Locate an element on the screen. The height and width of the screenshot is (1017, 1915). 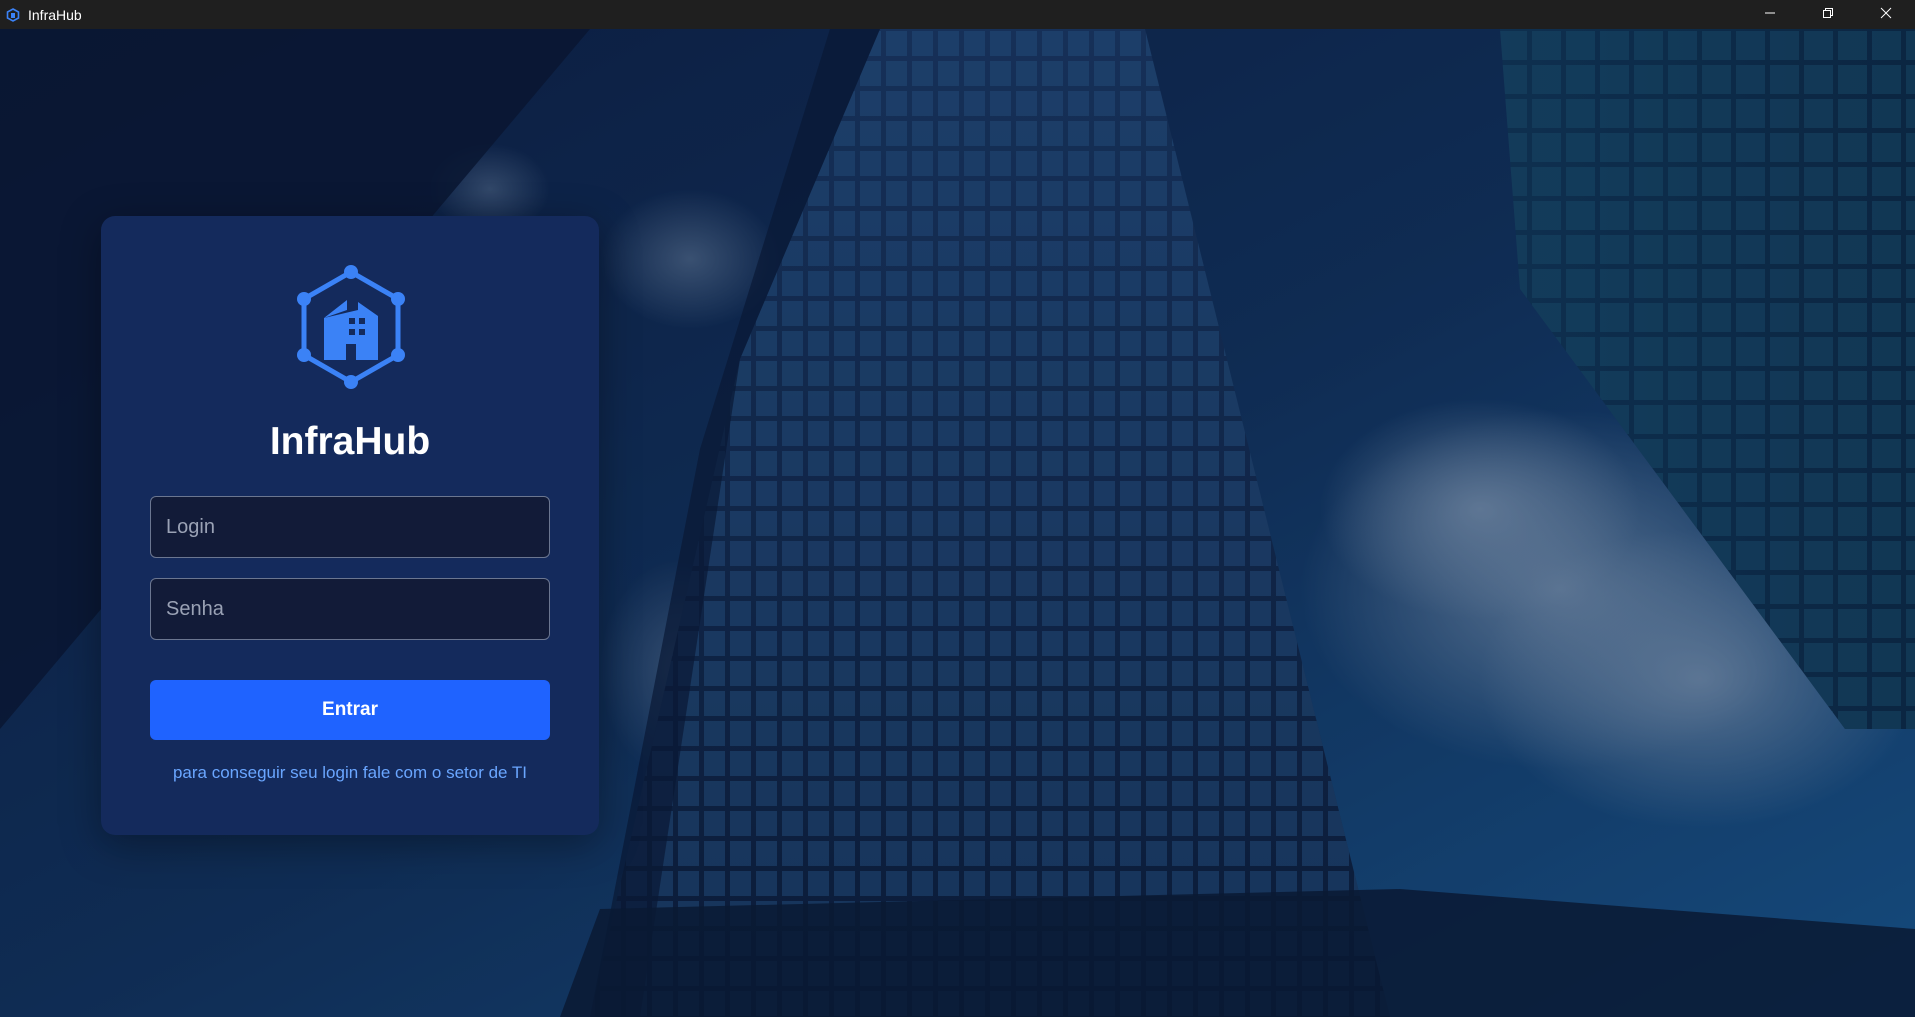
minimize-icon is located at coordinates (1770, 15).